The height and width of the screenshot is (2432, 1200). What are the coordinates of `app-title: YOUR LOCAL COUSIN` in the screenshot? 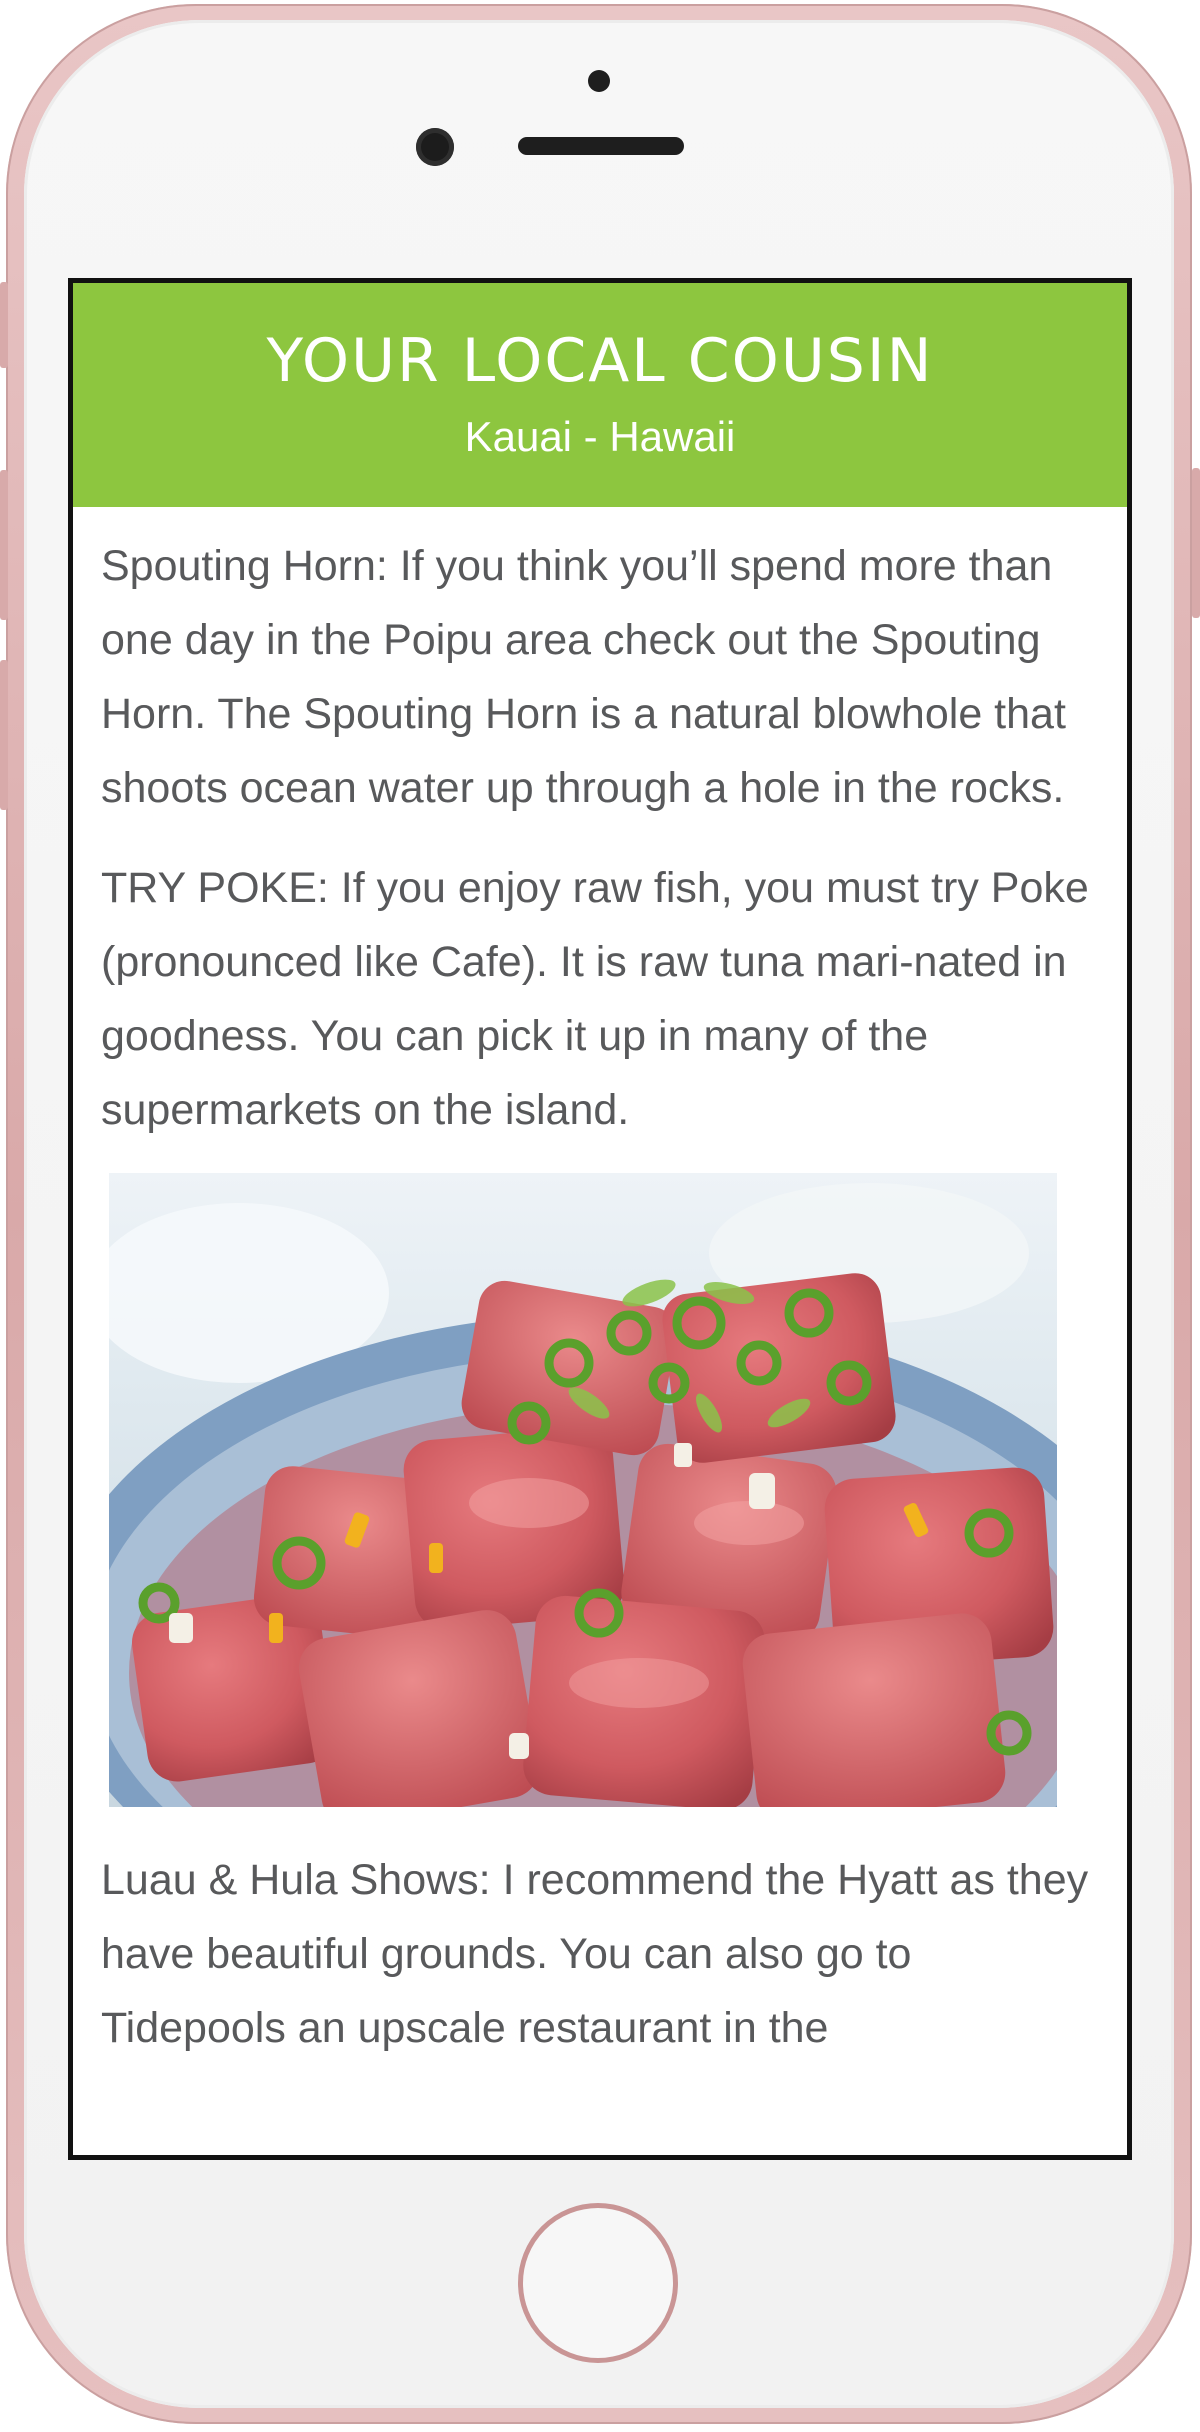 It's located at (600, 361).